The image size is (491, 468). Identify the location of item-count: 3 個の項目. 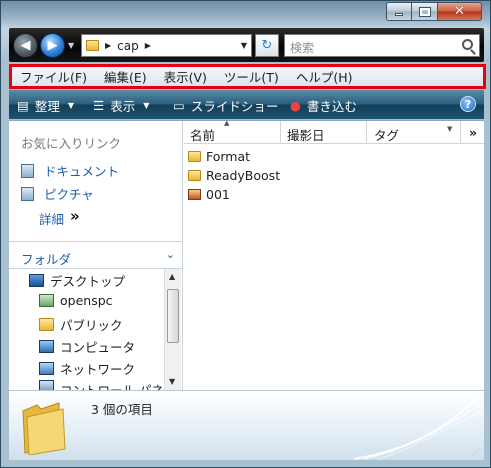
(122, 409).